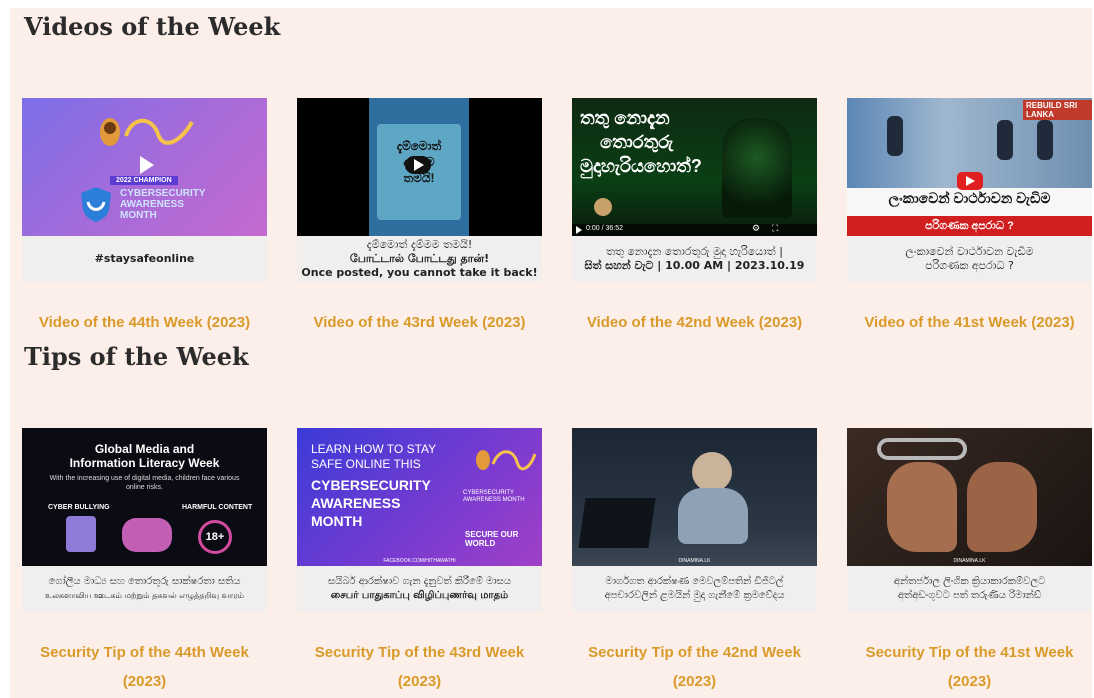 The image size is (1094, 698). Describe the element at coordinates (1057, 110) in the screenshot. I see `logo-text: REBUILD SRI LANKA` at that location.